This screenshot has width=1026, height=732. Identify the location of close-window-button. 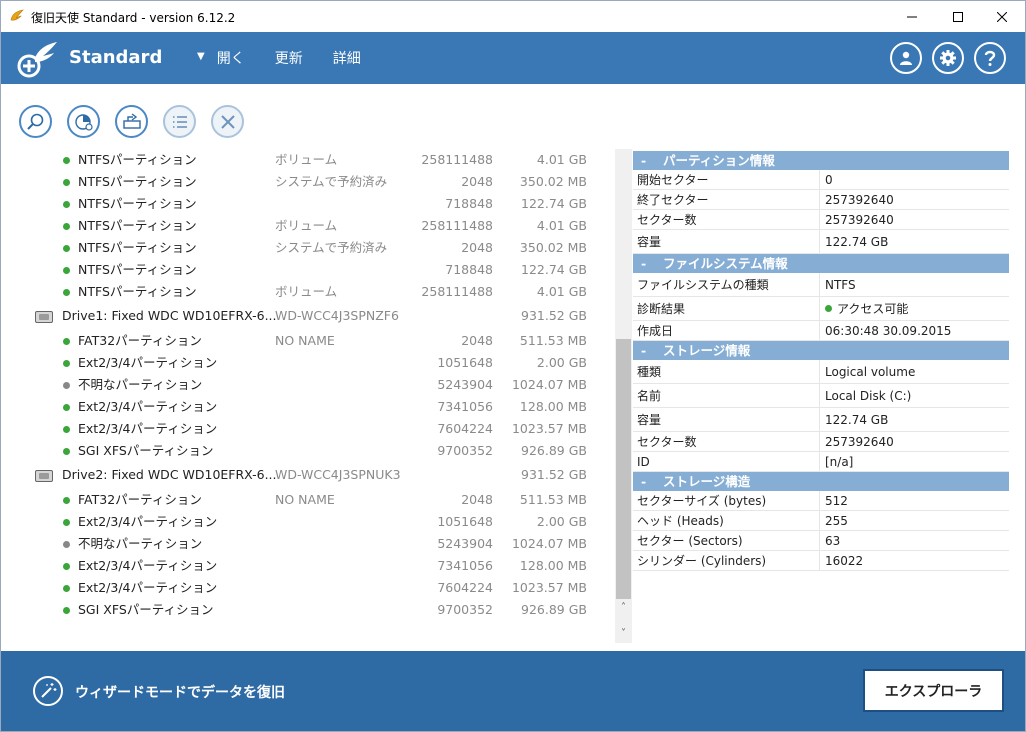
(1002, 16).